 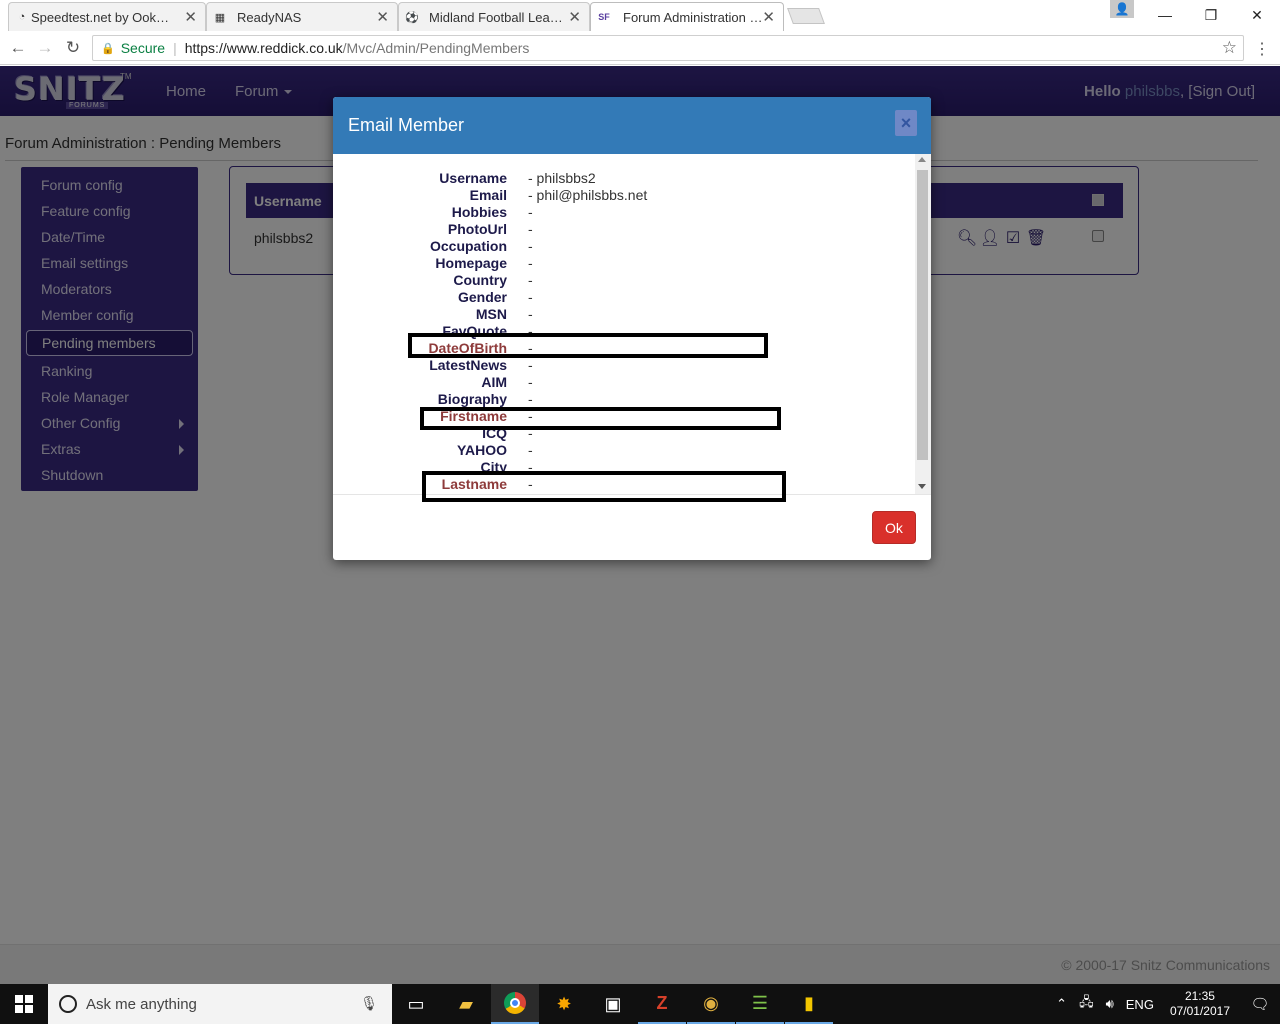 What do you see at coordinates (491, 314) in the screenshot?
I see `field-label: MSN` at bounding box center [491, 314].